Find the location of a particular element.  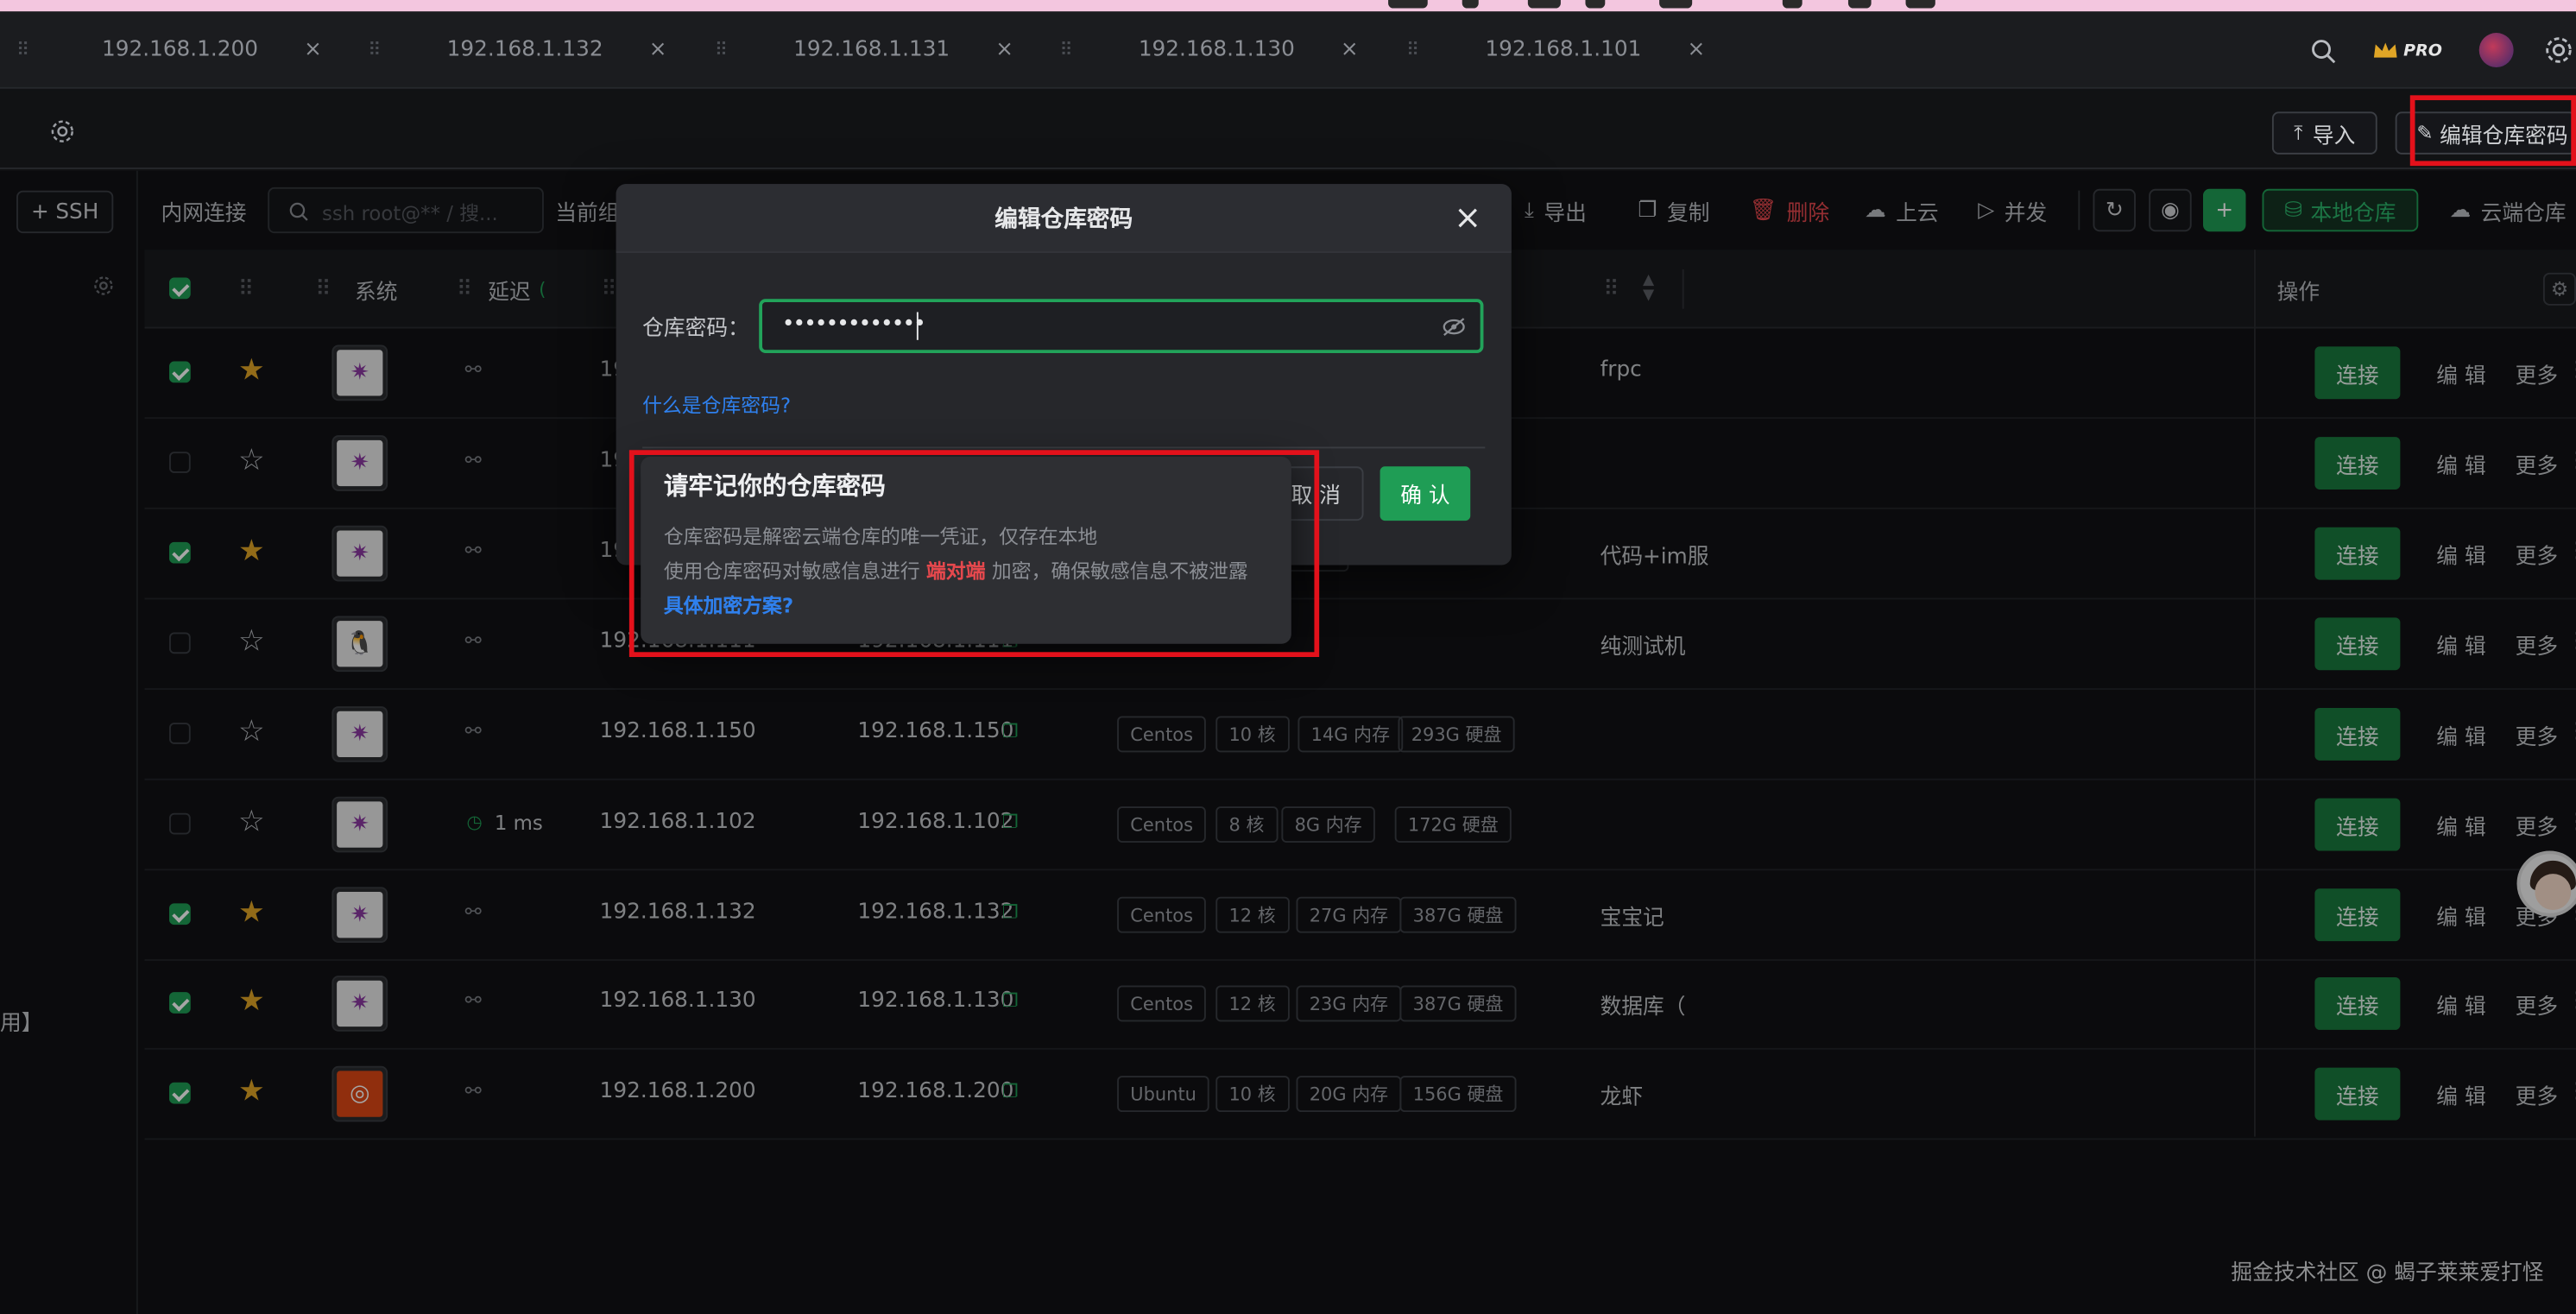

modal-header: 编辑仓库密码 × is located at coordinates (1064, 218).